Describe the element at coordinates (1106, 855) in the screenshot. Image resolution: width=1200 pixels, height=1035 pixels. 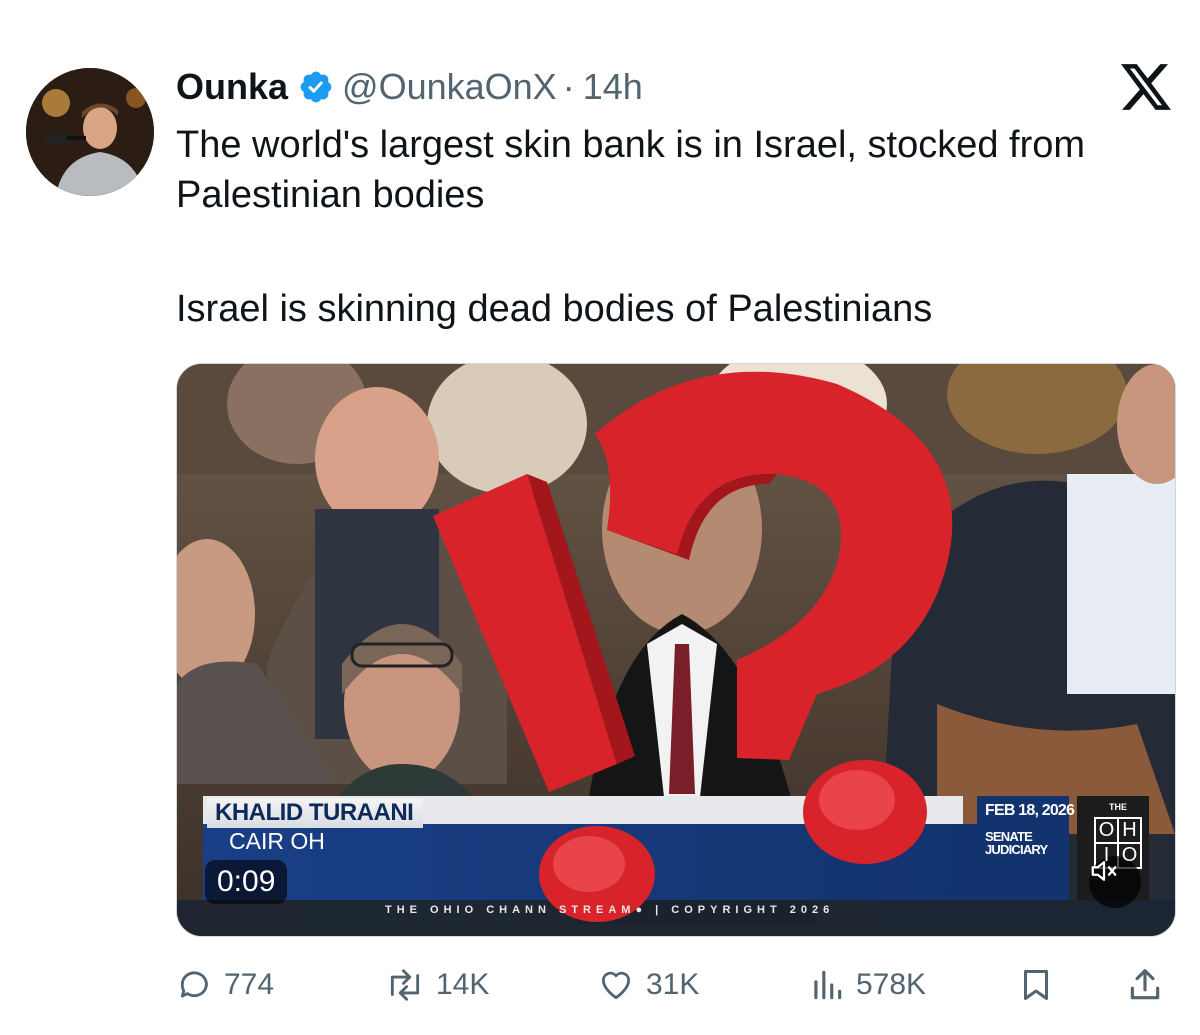
I see `channel-logo-letter: I` at that location.